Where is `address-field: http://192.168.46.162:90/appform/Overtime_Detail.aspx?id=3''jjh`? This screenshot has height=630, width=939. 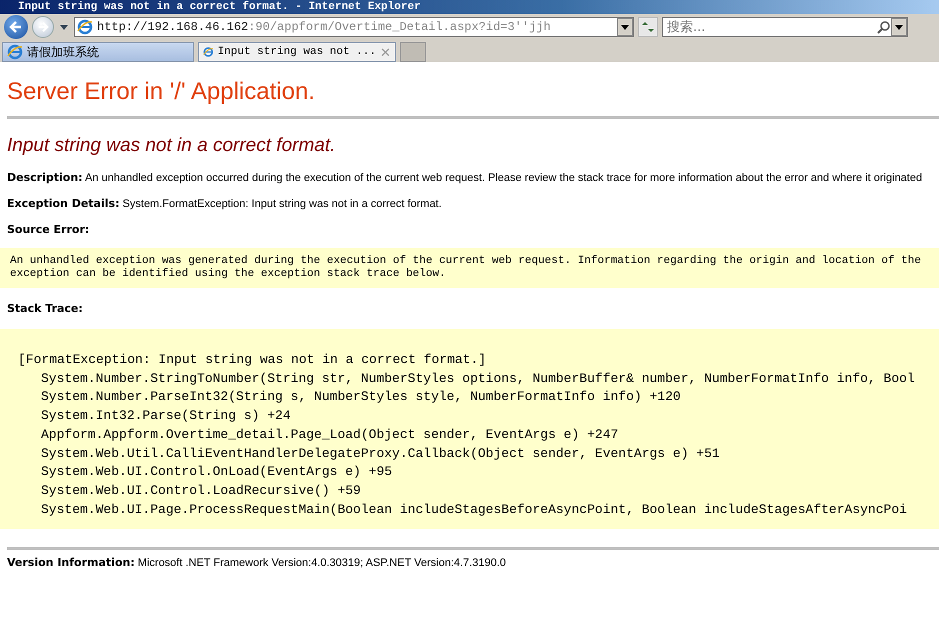
address-field: http://192.168.46.162:90/appform/Overtime_Detail.aspx?id=3''jjh is located at coordinates (354, 27).